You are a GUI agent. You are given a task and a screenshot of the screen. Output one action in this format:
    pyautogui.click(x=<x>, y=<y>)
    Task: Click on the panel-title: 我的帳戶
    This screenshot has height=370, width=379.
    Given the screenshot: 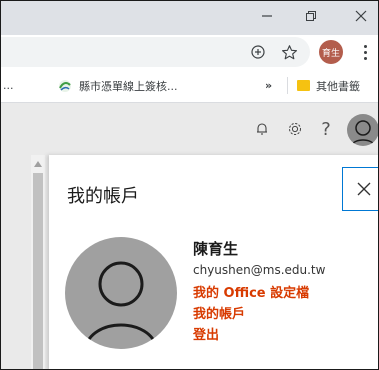 What is the action you would take?
    pyautogui.click(x=103, y=196)
    